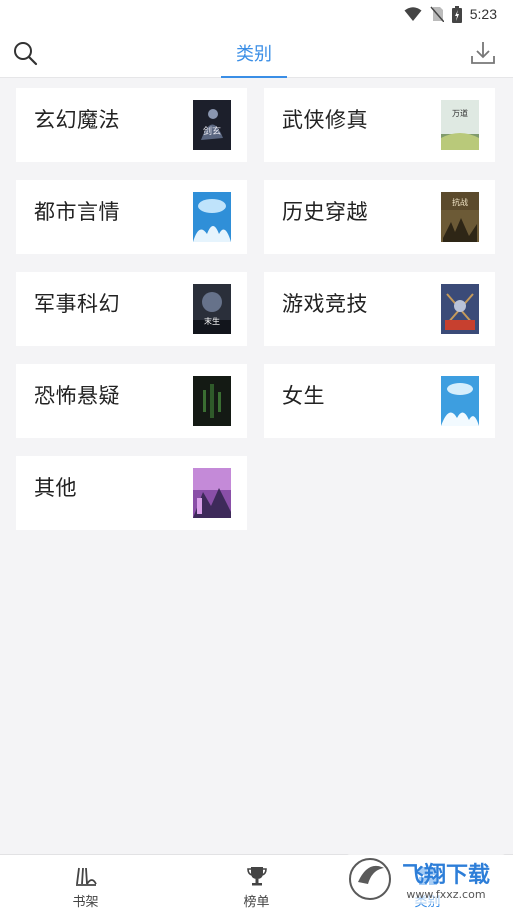  Describe the element at coordinates (131, 125) in the screenshot. I see `category-card-xuanhuan: 玄幻魔法 剑玄` at that location.